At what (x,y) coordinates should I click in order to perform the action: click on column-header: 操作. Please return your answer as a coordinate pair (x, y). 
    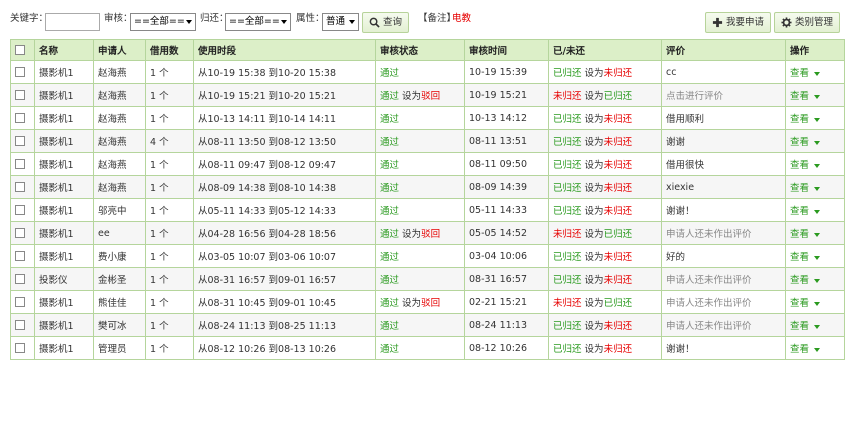
    Looking at the image, I should click on (815, 50).